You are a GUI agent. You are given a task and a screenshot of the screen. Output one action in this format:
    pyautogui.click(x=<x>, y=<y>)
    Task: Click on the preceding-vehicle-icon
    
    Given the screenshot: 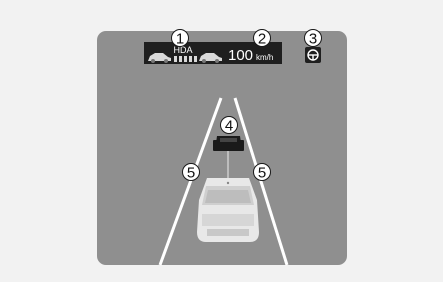 What is the action you would take?
    pyautogui.click(x=228, y=143)
    